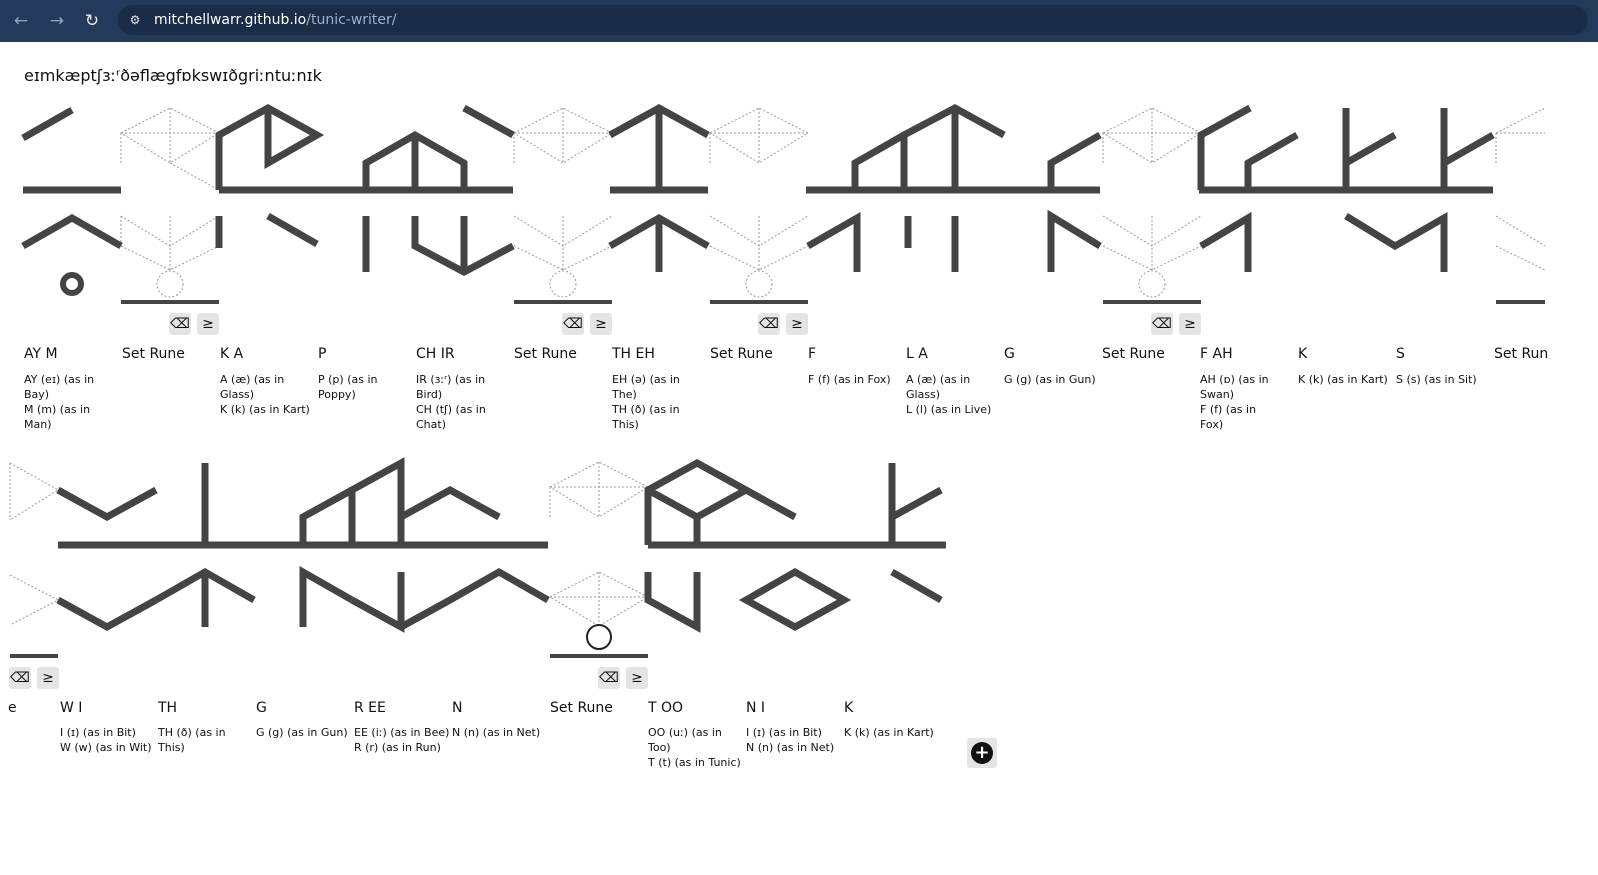  What do you see at coordinates (370, 708) in the screenshot?
I see `rune-word: R EE` at bounding box center [370, 708].